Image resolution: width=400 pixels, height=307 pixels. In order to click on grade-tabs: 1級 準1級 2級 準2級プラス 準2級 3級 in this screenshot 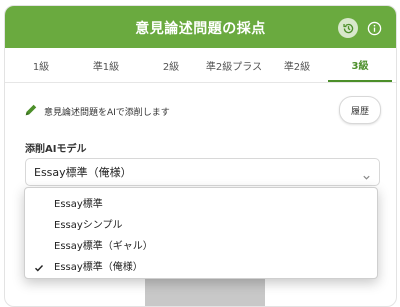, I will do `click(200, 65)`.